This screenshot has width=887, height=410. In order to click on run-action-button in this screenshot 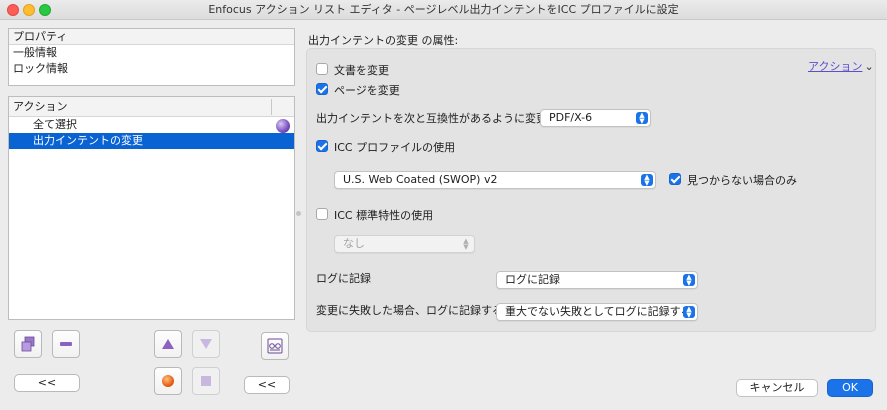, I will do `click(168, 381)`.